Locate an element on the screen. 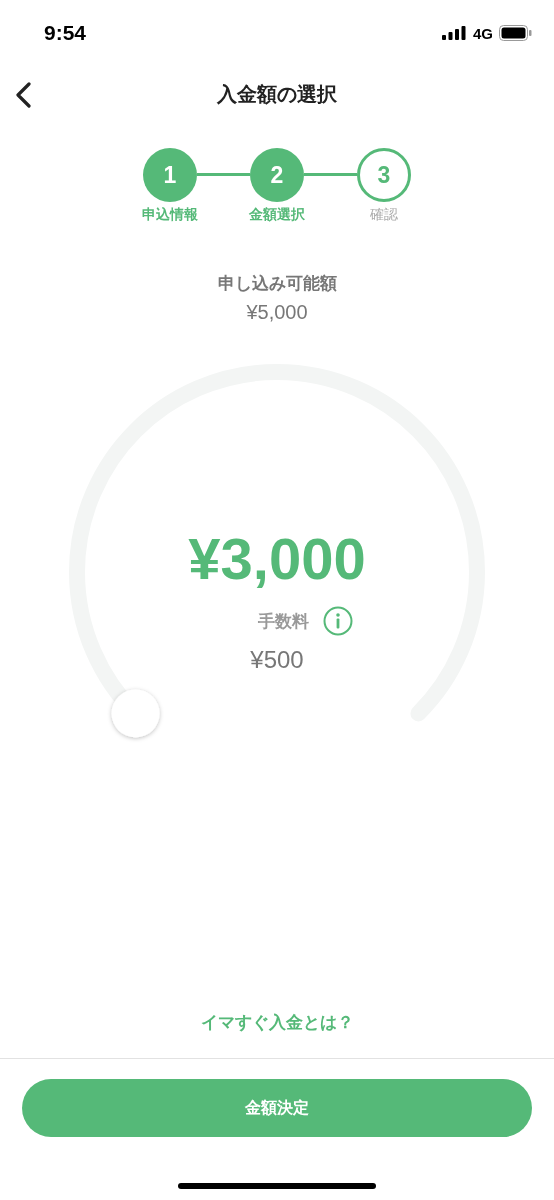 This screenshot has width=554, height=1200. battery-icon is located at coordinates (515, 33).